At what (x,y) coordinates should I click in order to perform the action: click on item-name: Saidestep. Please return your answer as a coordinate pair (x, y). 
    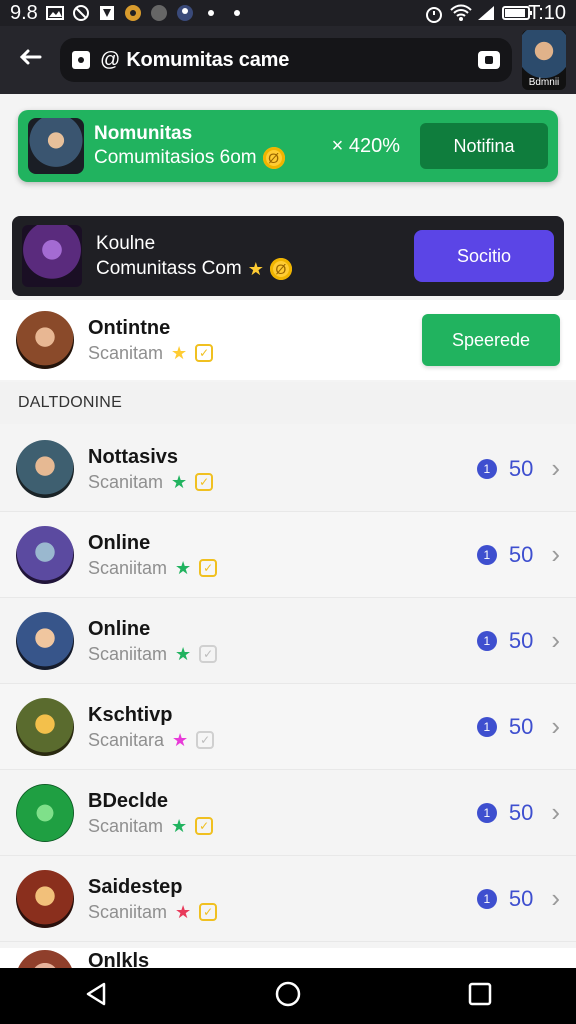
    Looking at the image, I should click on (135, 886).